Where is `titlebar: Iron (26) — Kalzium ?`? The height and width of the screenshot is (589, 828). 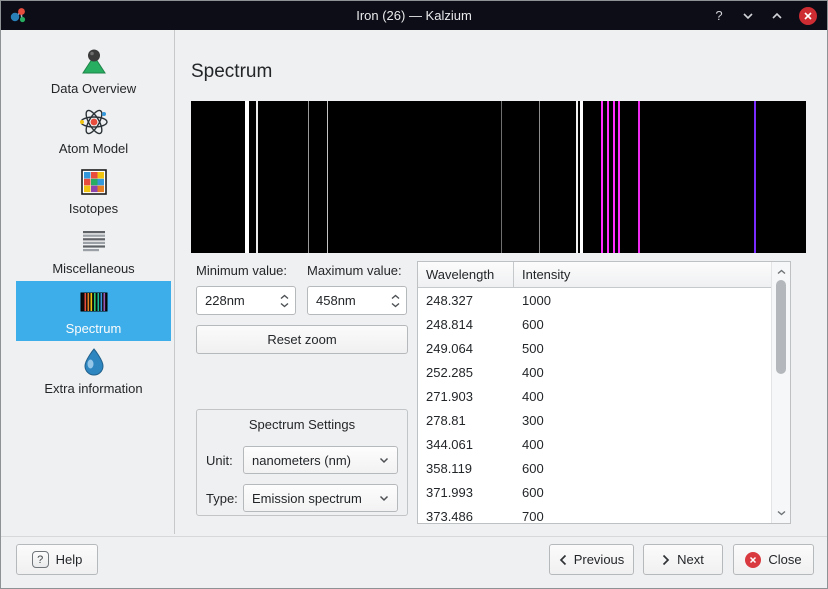
titlebar: Iron (26) — Kalzium ? is located at coordinates (414, 15).